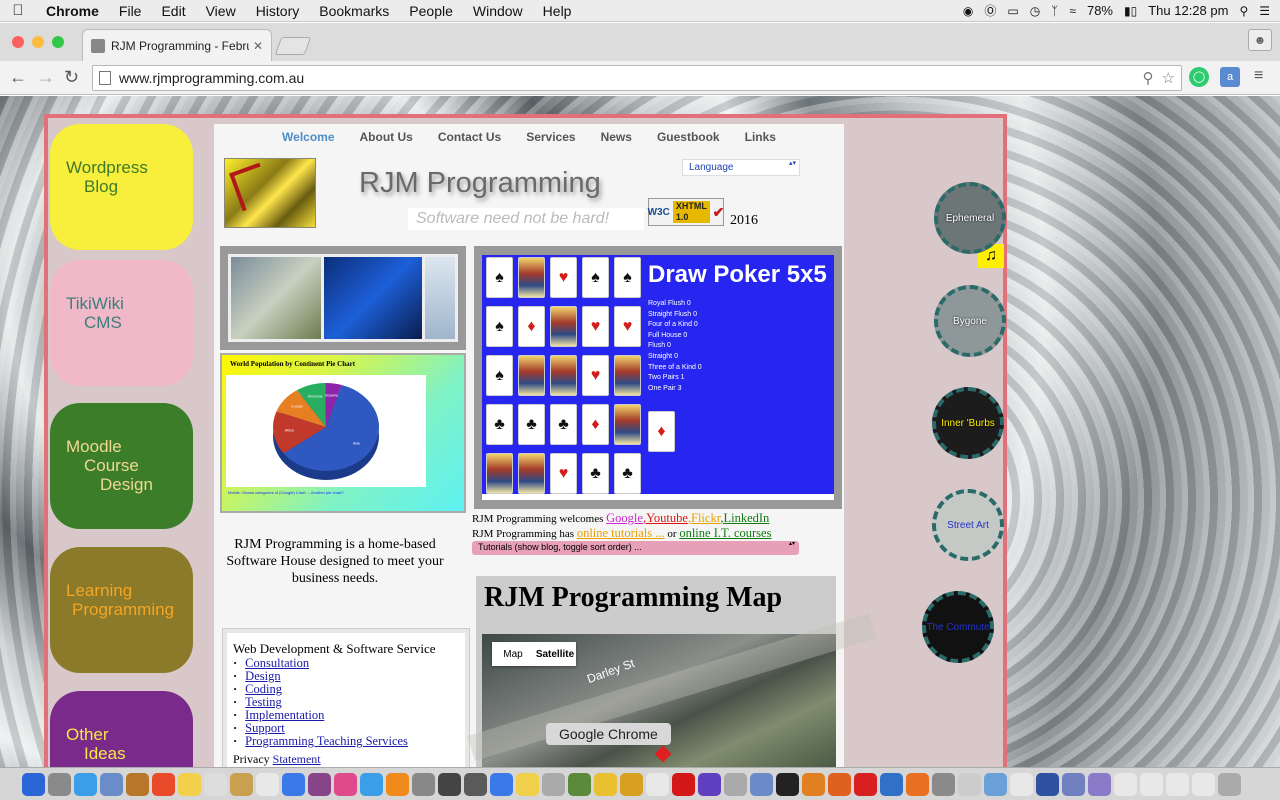  What do you see at coordinates (259, 702) in the screenshot?
I see `service-link: Testing` at bounding box center [259, 702].